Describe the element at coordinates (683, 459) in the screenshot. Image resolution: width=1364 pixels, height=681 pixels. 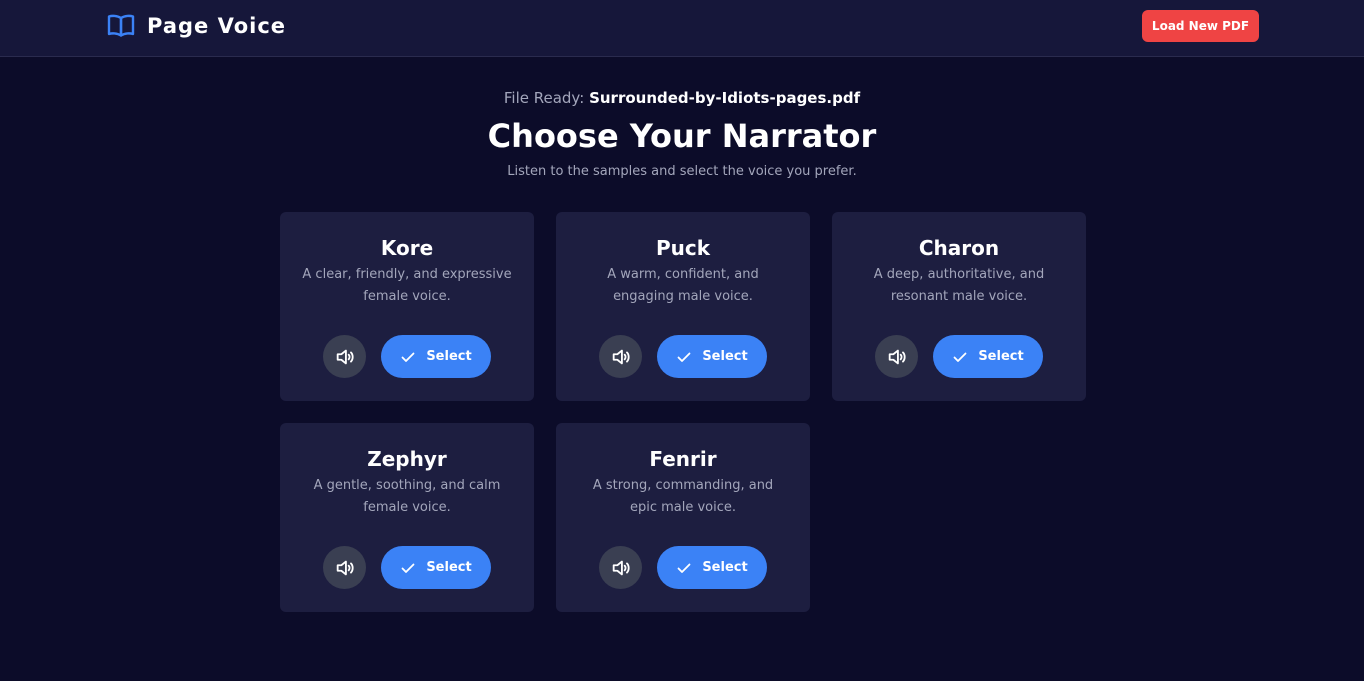
I see `voice-name: Fenrir` at that location.